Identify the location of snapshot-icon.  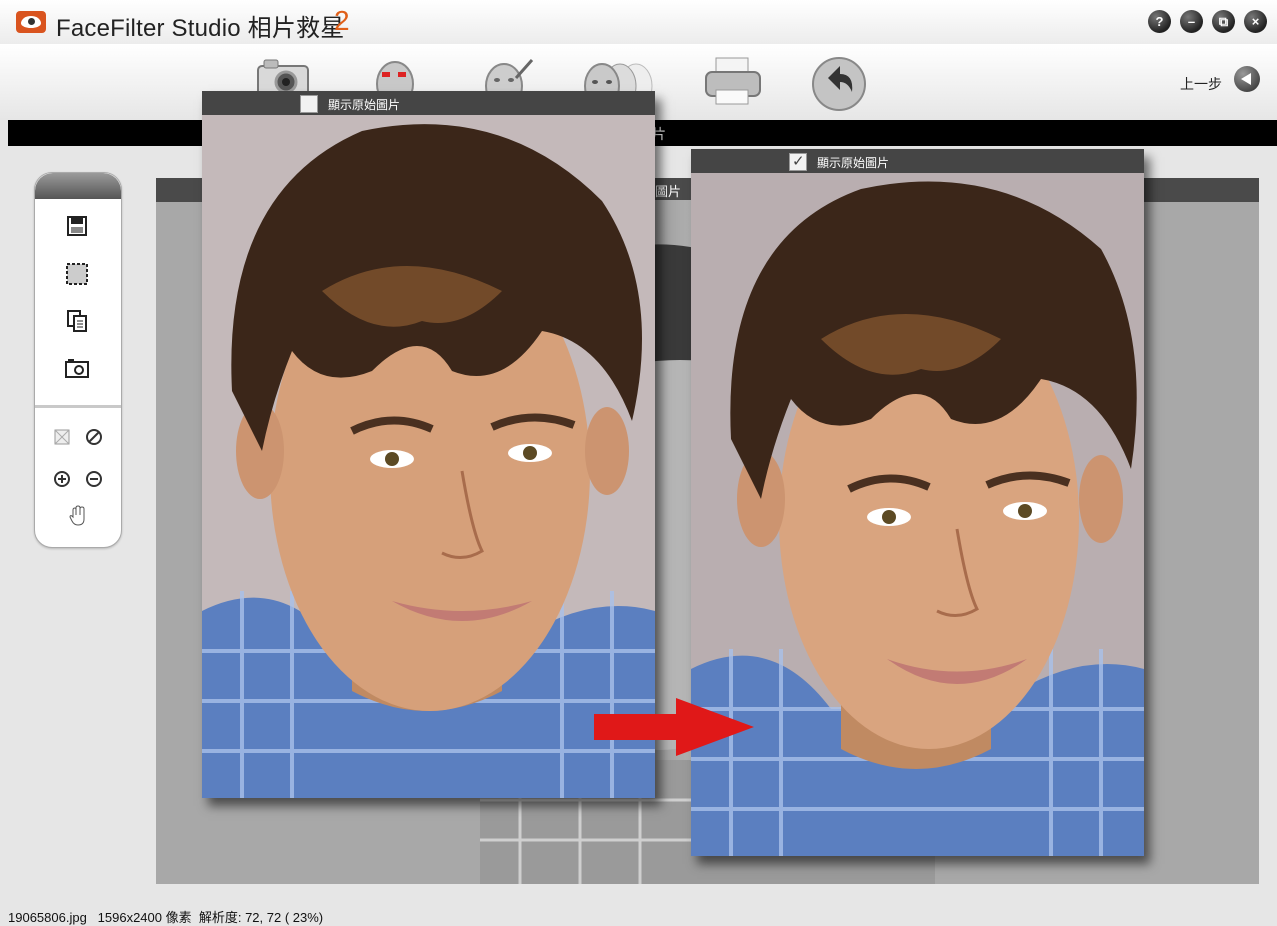
(77, 370).